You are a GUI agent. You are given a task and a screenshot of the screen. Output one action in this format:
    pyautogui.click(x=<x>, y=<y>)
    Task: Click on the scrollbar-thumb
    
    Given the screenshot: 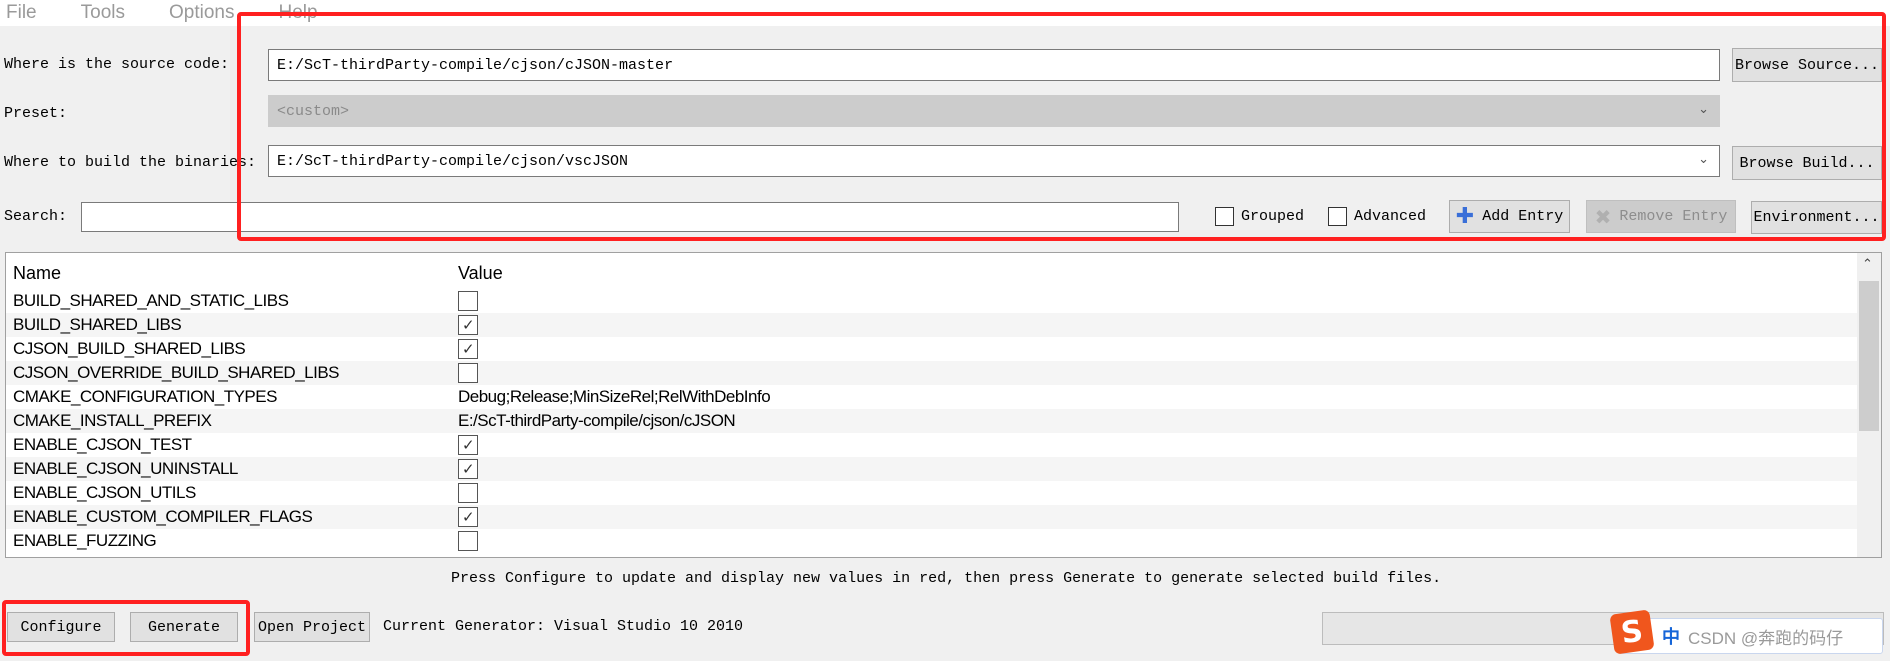 What is the action you would take?
    pyautogui.click(x=1869, y=356)
    